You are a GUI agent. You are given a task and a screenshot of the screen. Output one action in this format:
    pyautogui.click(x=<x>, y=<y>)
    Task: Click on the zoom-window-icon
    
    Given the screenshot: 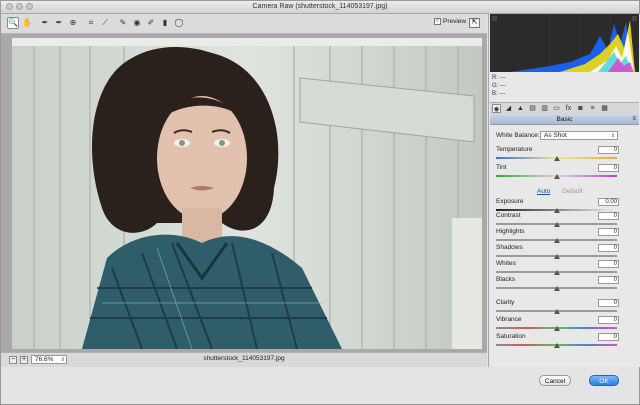 What is the action you would take?
    pyautogui.click(x=29, y=6)
    